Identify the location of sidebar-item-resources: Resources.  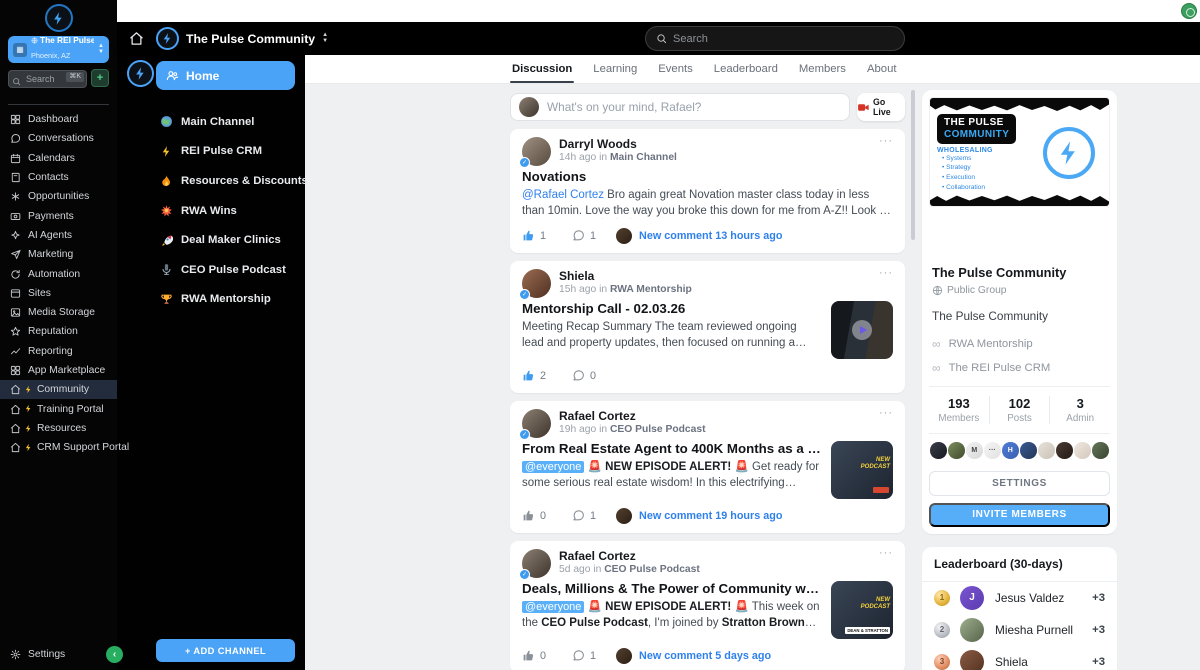
(58, 428).